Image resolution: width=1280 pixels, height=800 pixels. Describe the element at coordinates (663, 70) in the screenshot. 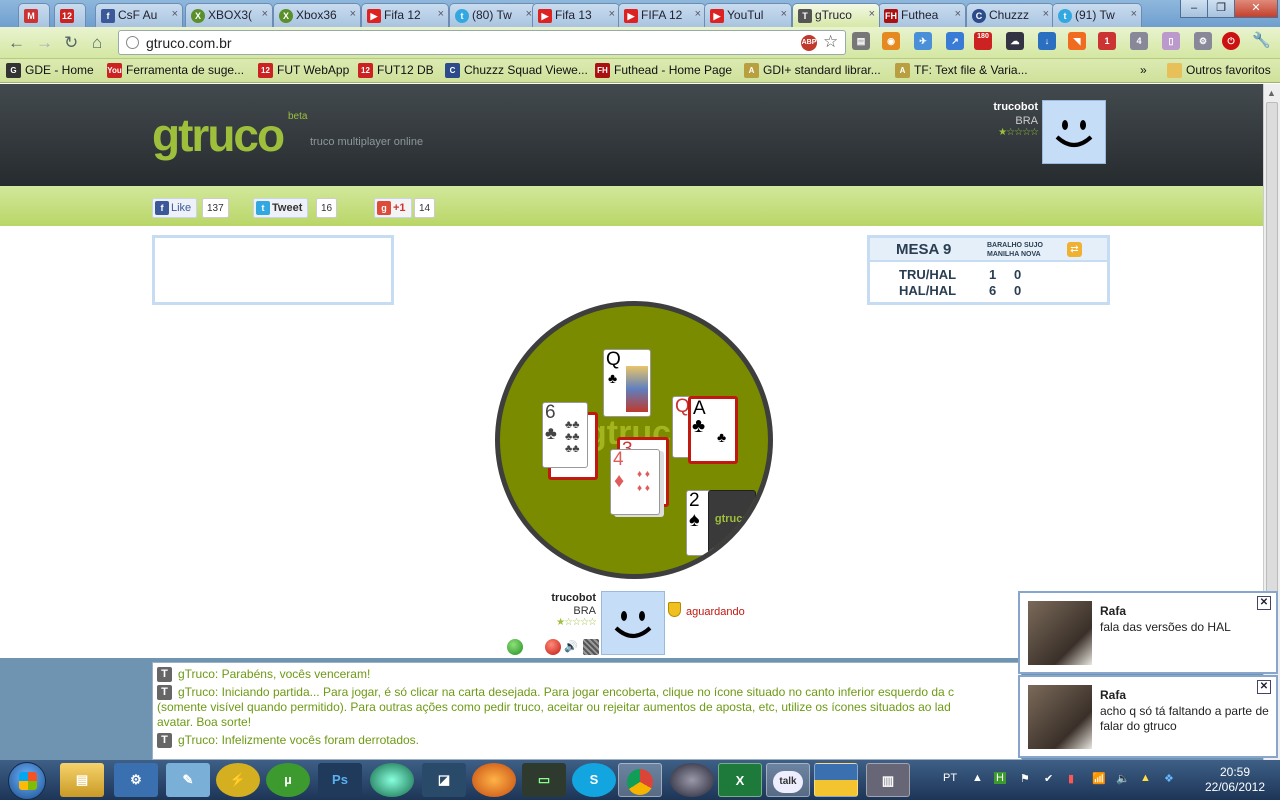

I see `bookmark-futhead: FH Futhead - Home Page` at that location.